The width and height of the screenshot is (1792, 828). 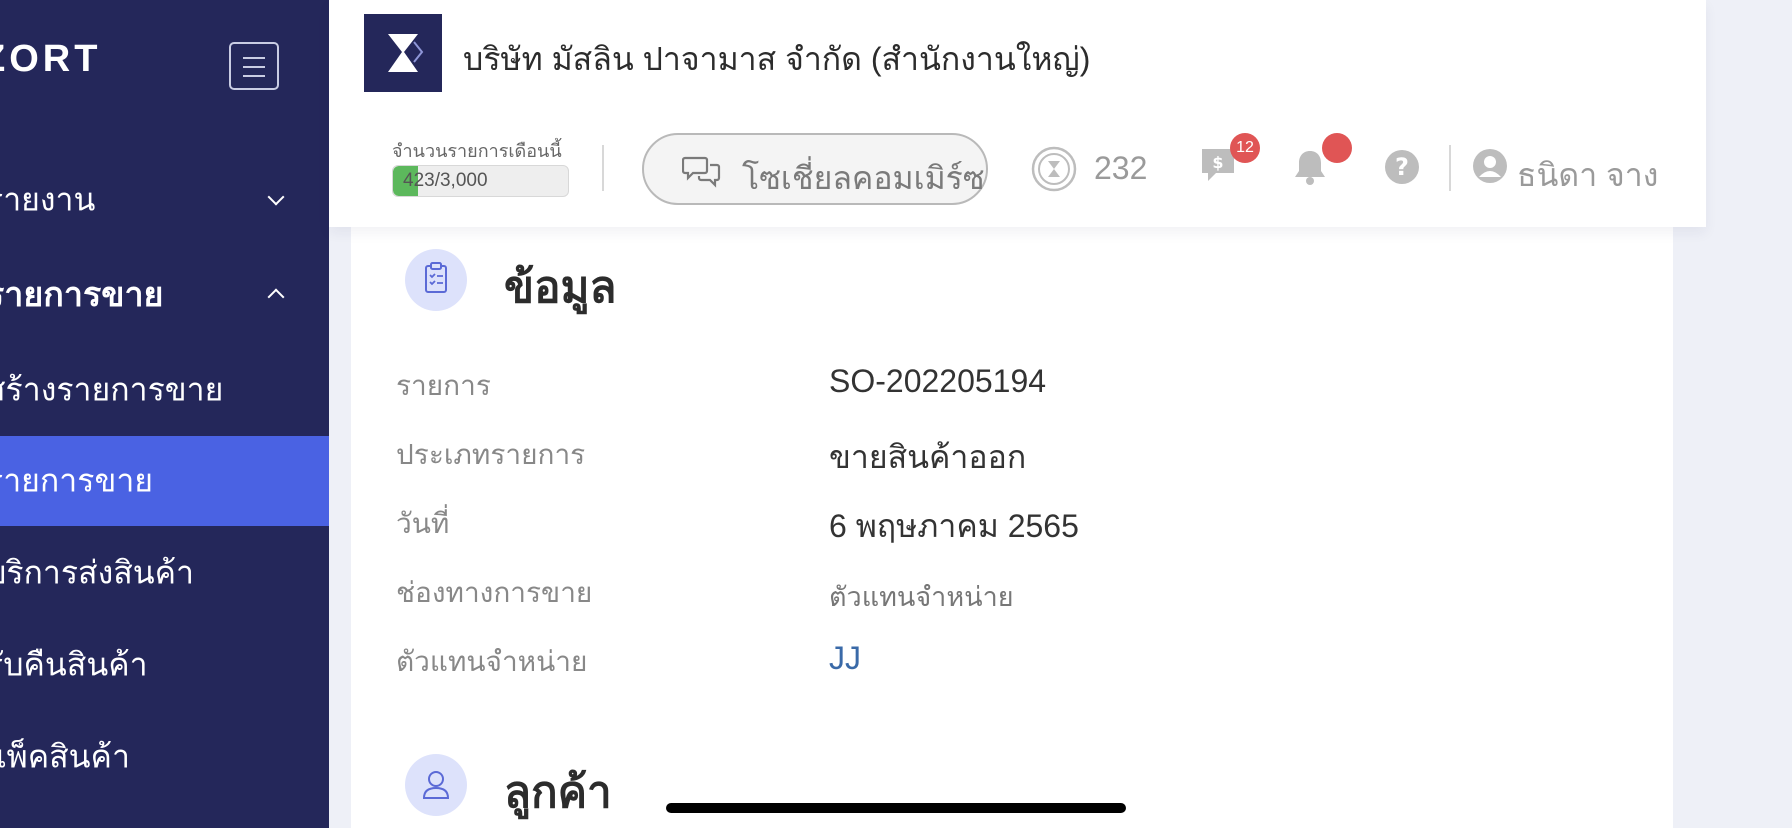 I want to click on chat-icon, so click(x=701, y=172).